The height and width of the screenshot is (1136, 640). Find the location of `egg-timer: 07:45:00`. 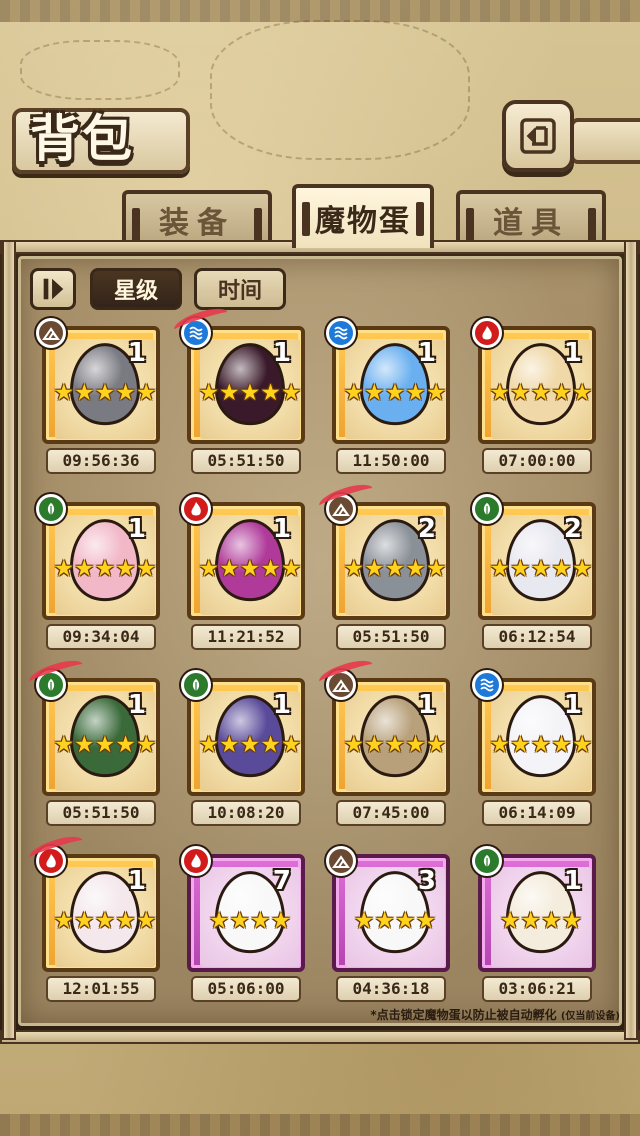

egg-timer: 07:45:00 is located at coordinates (391, 813).